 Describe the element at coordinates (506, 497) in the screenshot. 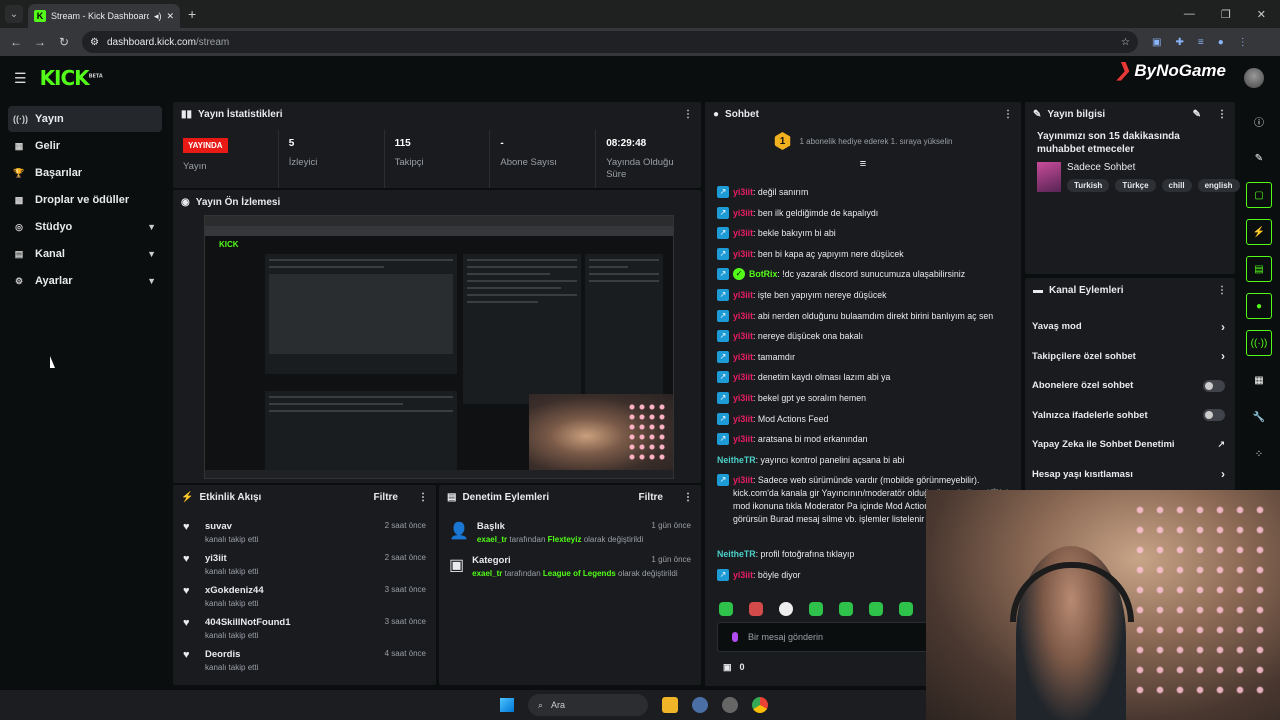

I see `mod-title: Denetim Eylemleri` at that location.